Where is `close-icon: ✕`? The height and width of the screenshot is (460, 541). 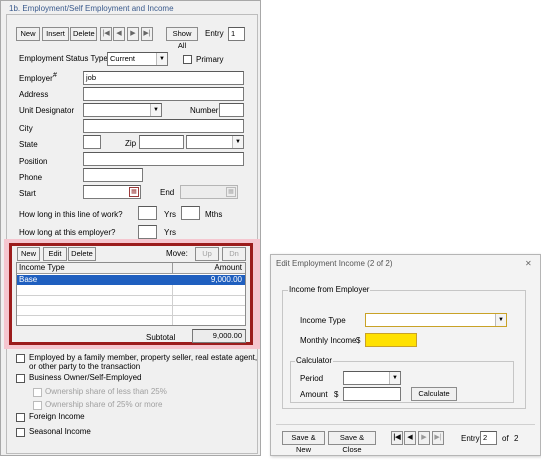
close-icon: ✕ is located at coordinates (528, 264).